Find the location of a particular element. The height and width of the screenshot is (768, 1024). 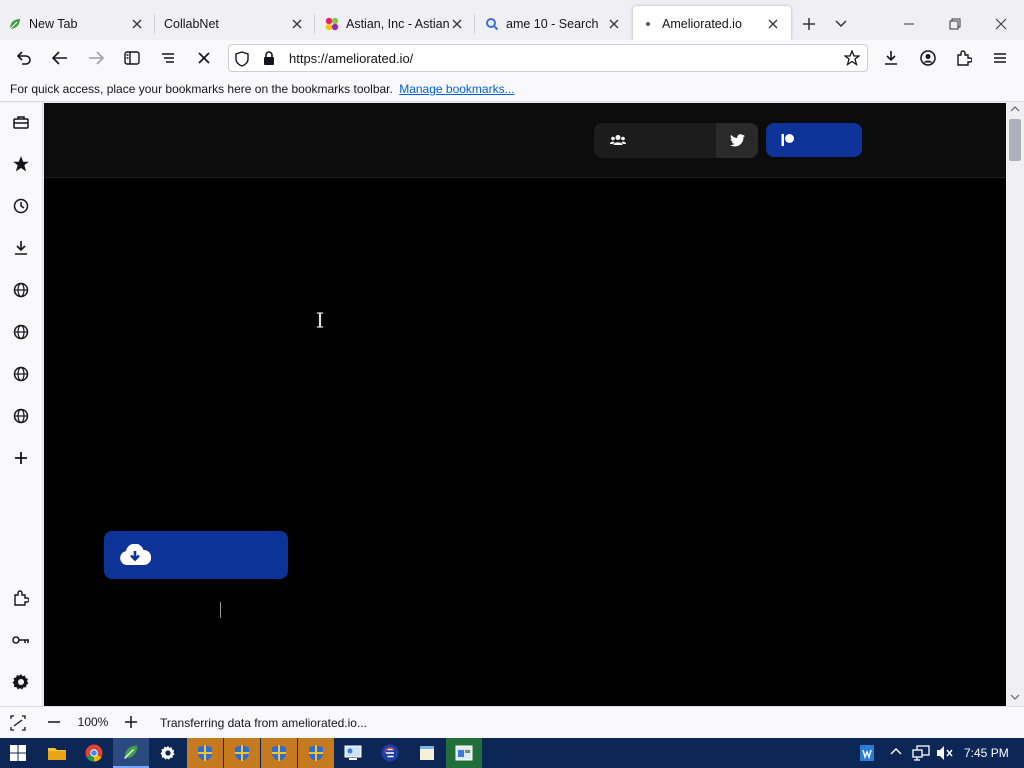

network-icon is located at coordinates (921, 753).